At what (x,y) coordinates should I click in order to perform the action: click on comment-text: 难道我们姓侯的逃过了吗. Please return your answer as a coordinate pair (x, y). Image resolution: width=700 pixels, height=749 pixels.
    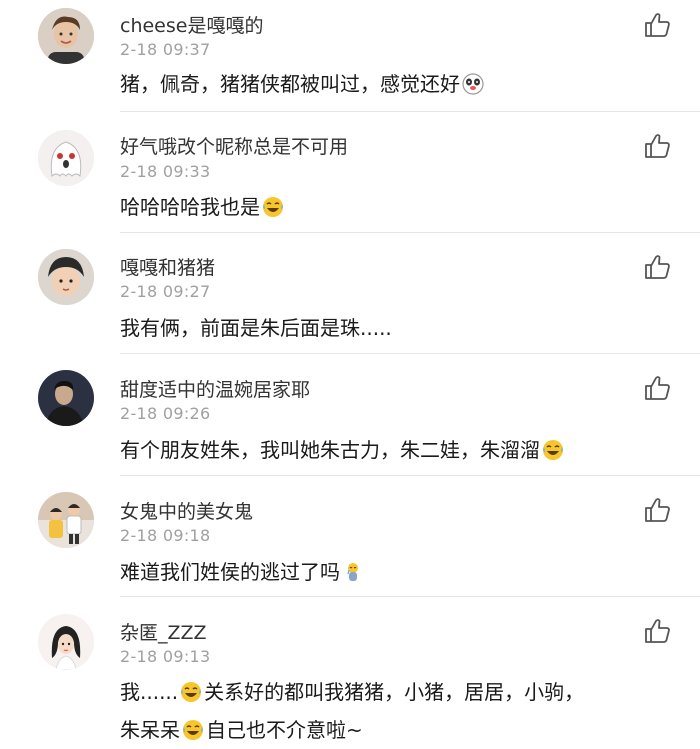
    Looking at the image, I should click on (395, 572).